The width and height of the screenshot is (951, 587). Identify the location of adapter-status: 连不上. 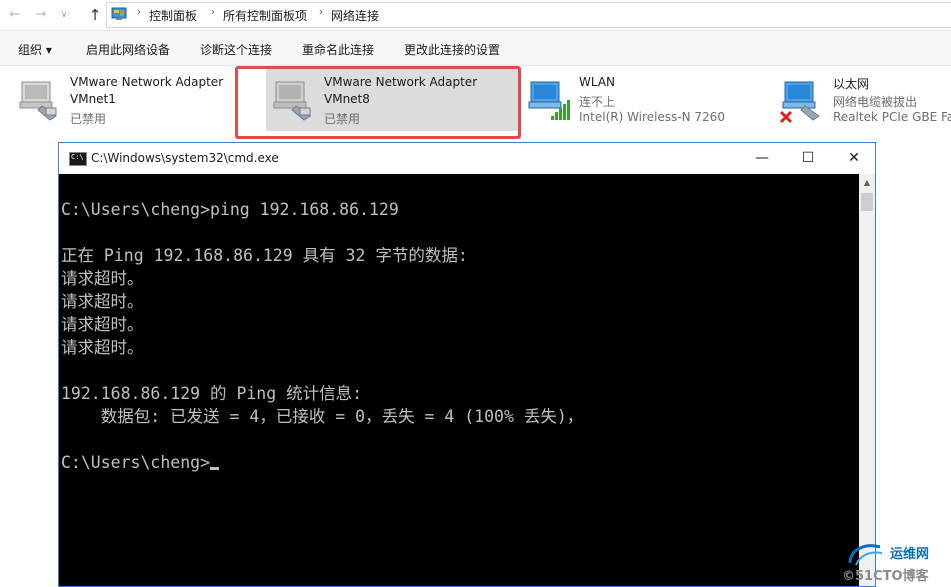
(597, 102).